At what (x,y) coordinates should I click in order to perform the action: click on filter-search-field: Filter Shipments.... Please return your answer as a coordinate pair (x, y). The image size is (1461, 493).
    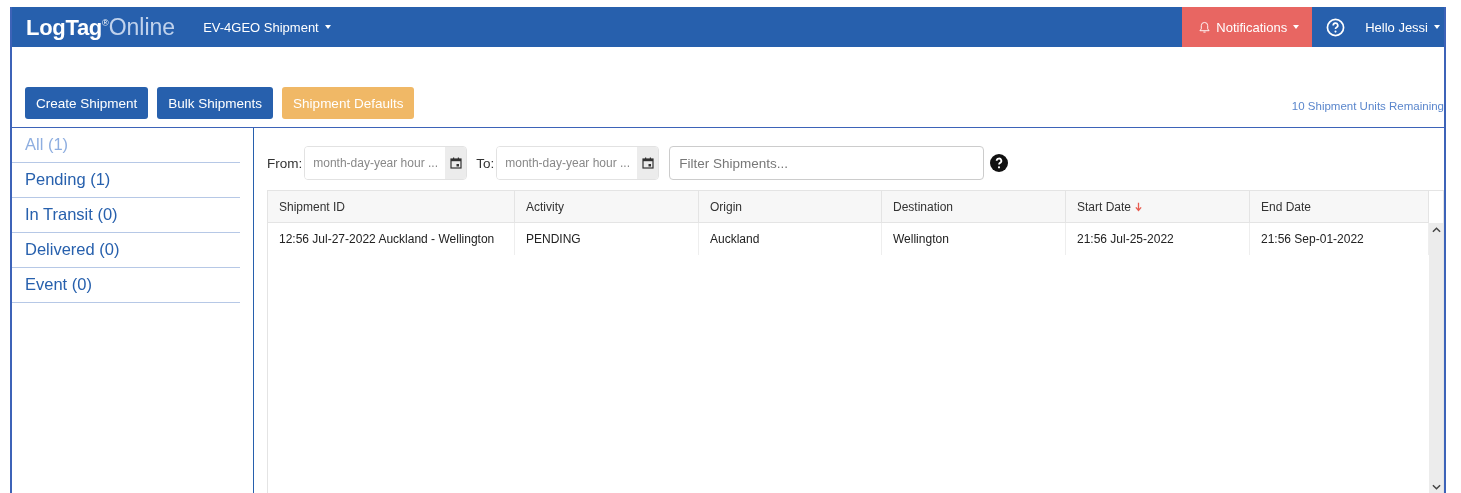
    Looking at the image, I should click on (827, 163).